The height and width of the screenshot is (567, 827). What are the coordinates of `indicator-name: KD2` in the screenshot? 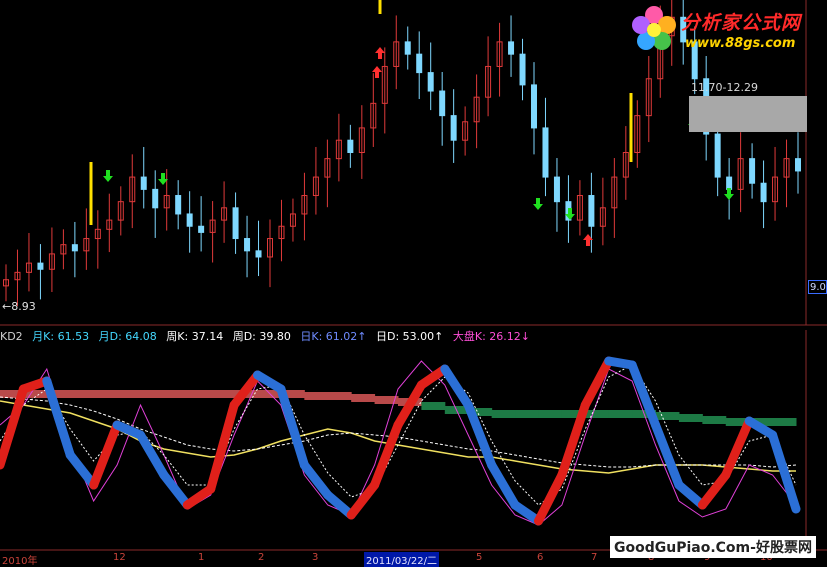 It's located at (11, 336).